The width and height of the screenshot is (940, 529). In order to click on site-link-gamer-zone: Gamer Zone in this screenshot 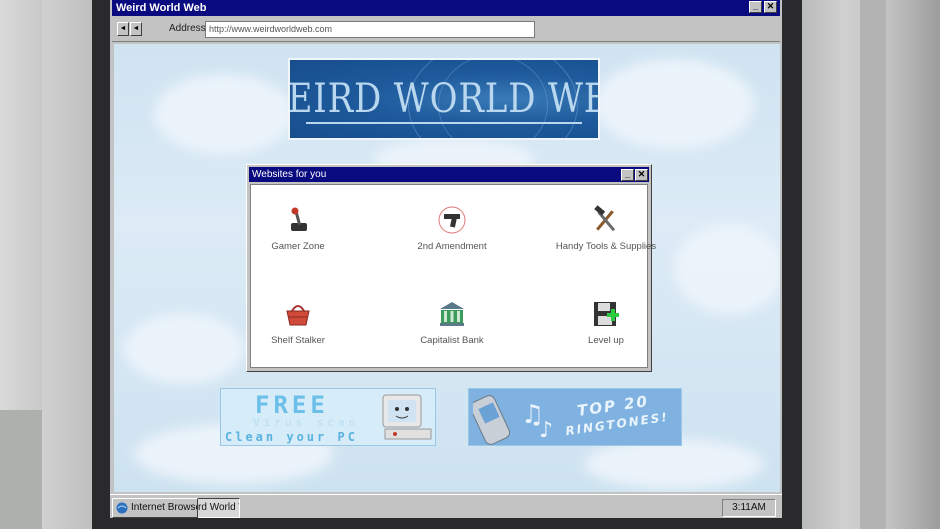, I will do `click(298, 228)`.